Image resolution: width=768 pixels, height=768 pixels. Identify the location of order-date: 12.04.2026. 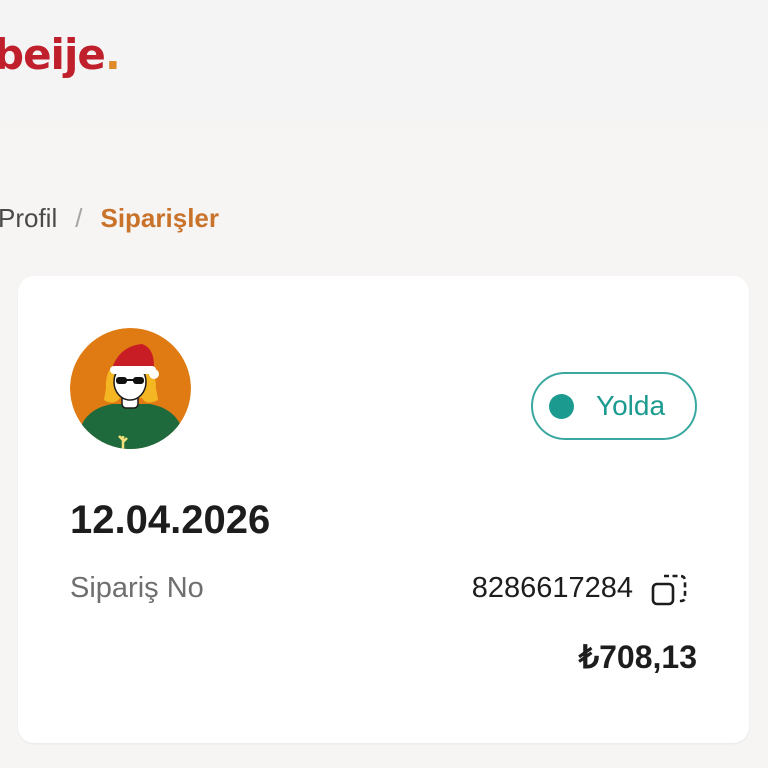
(170, 520).